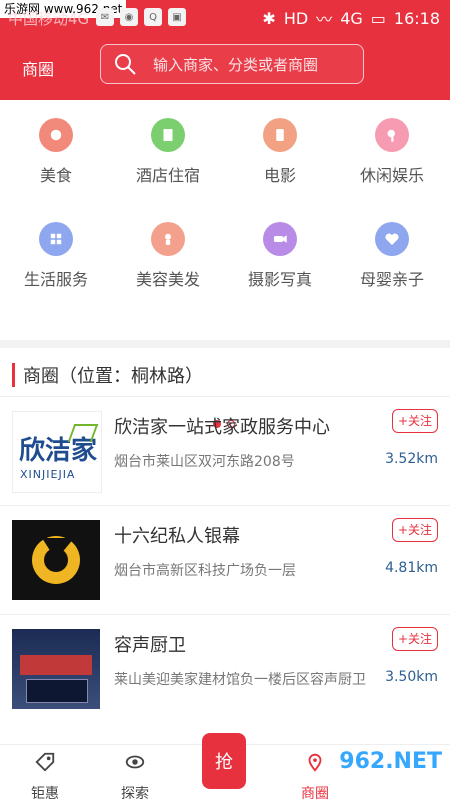  I want to click on food-icon, so click(56, 135).